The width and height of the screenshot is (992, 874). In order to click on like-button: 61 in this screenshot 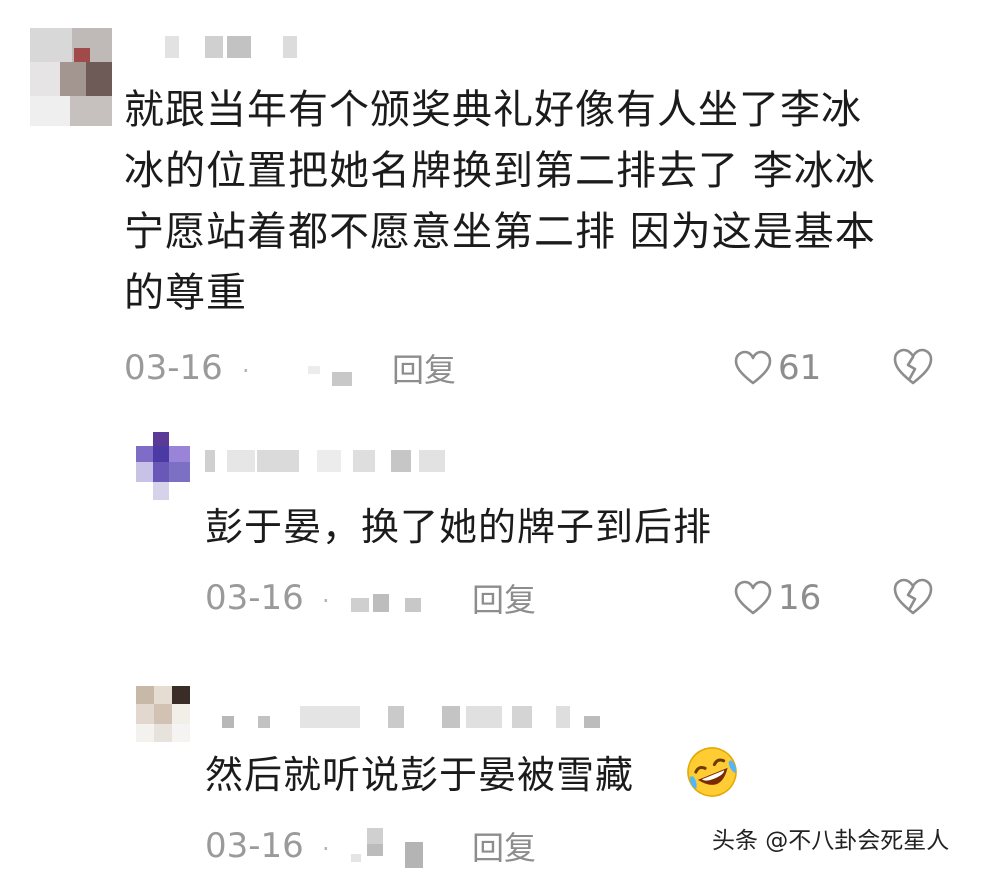, I will do `click(777, 368)`.